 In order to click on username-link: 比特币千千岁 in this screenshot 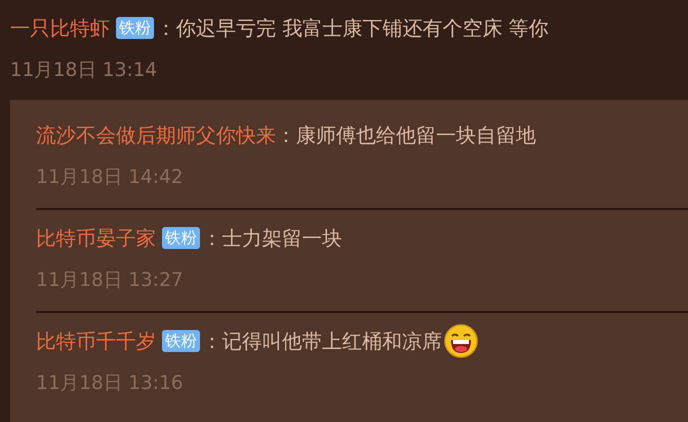, I will do `click(96, 341)`.